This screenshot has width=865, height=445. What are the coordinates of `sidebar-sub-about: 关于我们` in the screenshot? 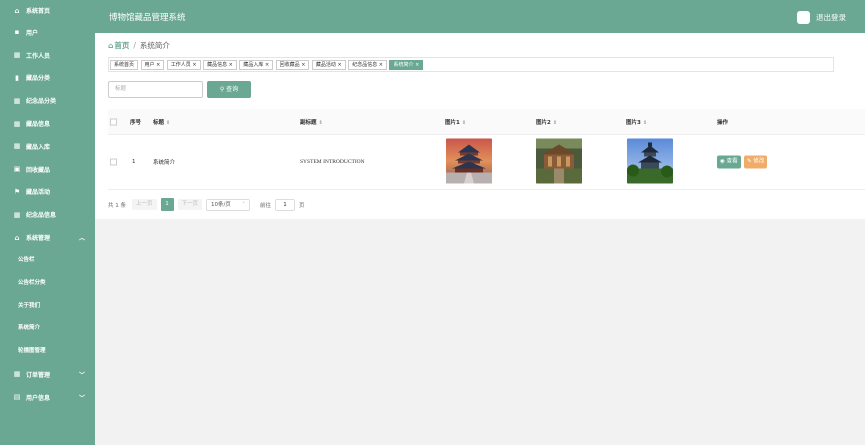 It's located at (47, 306).